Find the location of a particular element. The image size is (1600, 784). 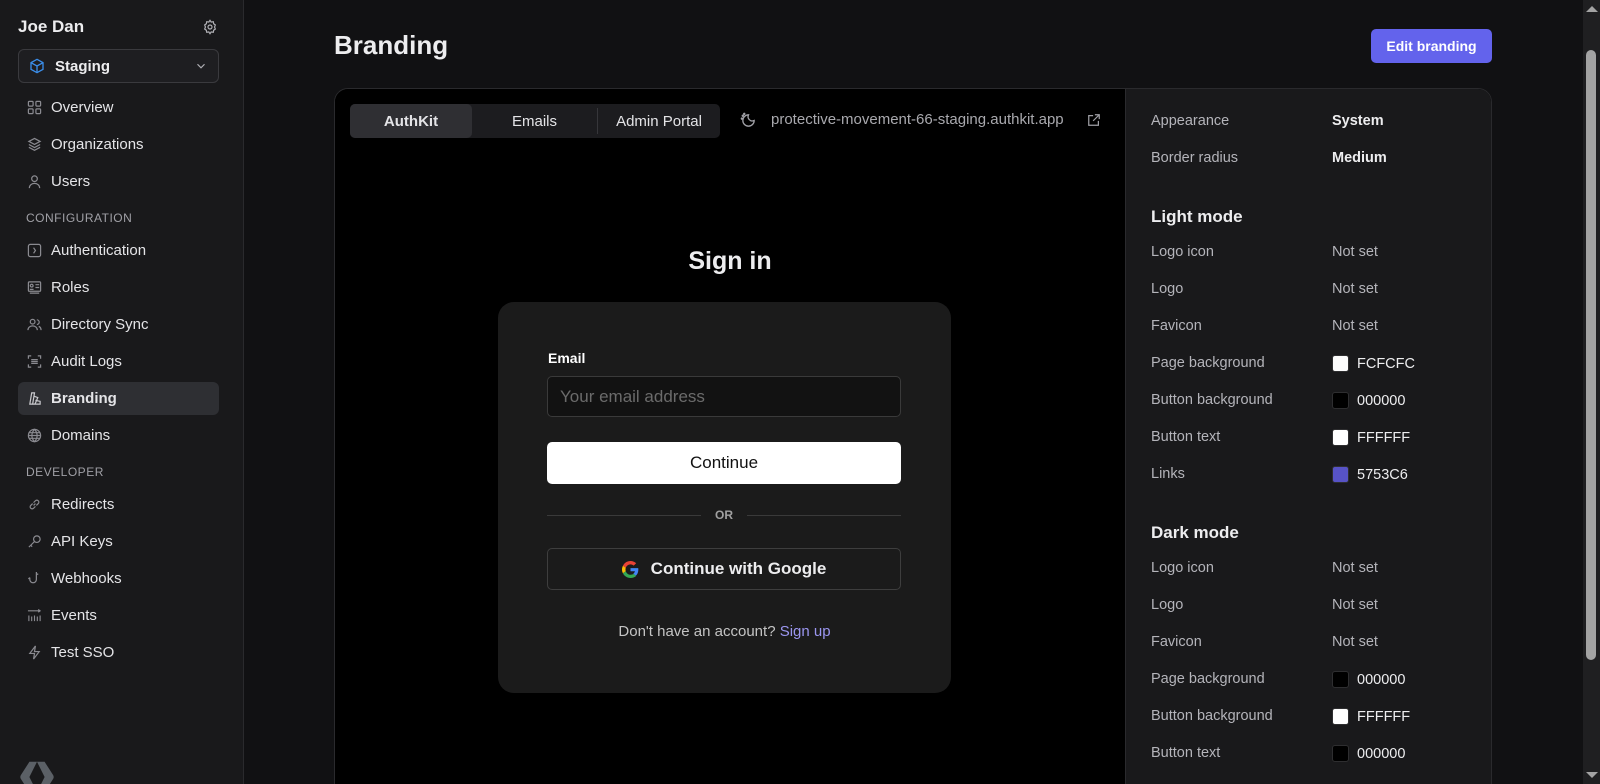

edit-branding-button: Edit branding is located at coordinates (1431, 46).